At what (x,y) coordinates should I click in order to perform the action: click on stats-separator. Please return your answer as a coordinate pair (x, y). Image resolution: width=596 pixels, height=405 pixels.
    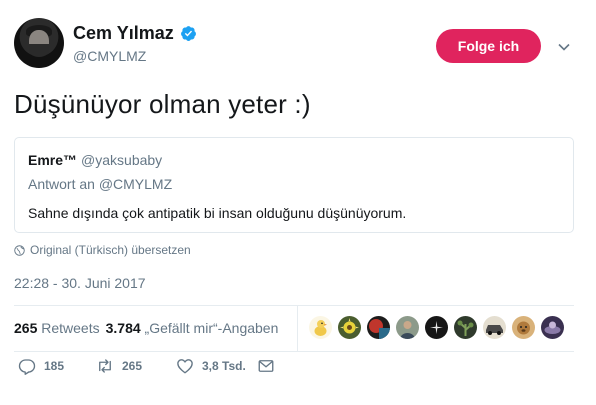
    Looking at the image, I should click on (297, 328).